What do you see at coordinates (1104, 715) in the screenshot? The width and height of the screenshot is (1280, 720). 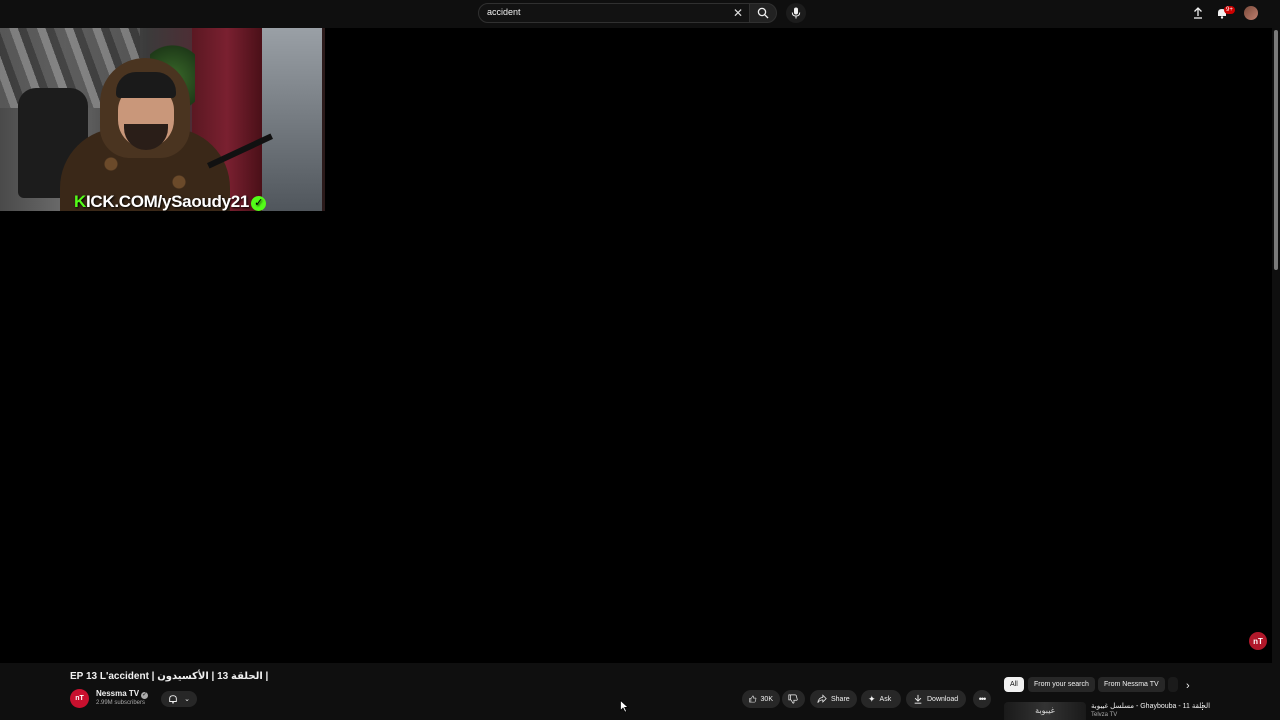 I see `recommendation-channel: Telvza TV` at bounding box center [1104, 715].